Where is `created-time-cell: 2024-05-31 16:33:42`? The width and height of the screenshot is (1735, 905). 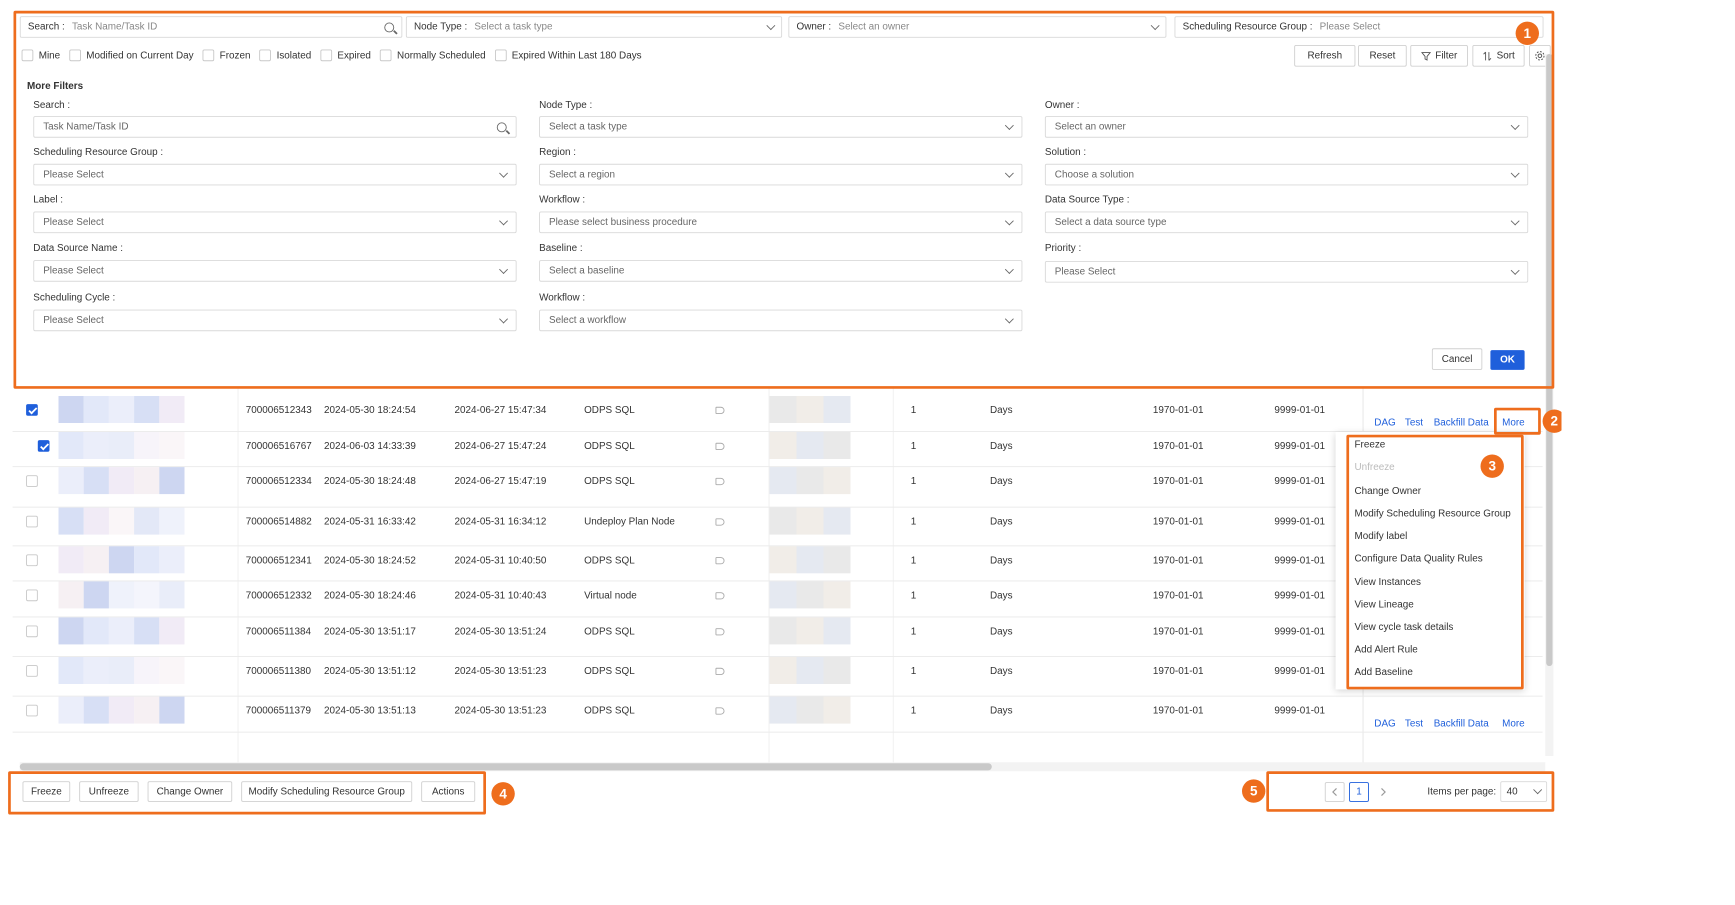
created-time-cell: 2024-05-31 16:33:42 is located at coordinates (370, 522).